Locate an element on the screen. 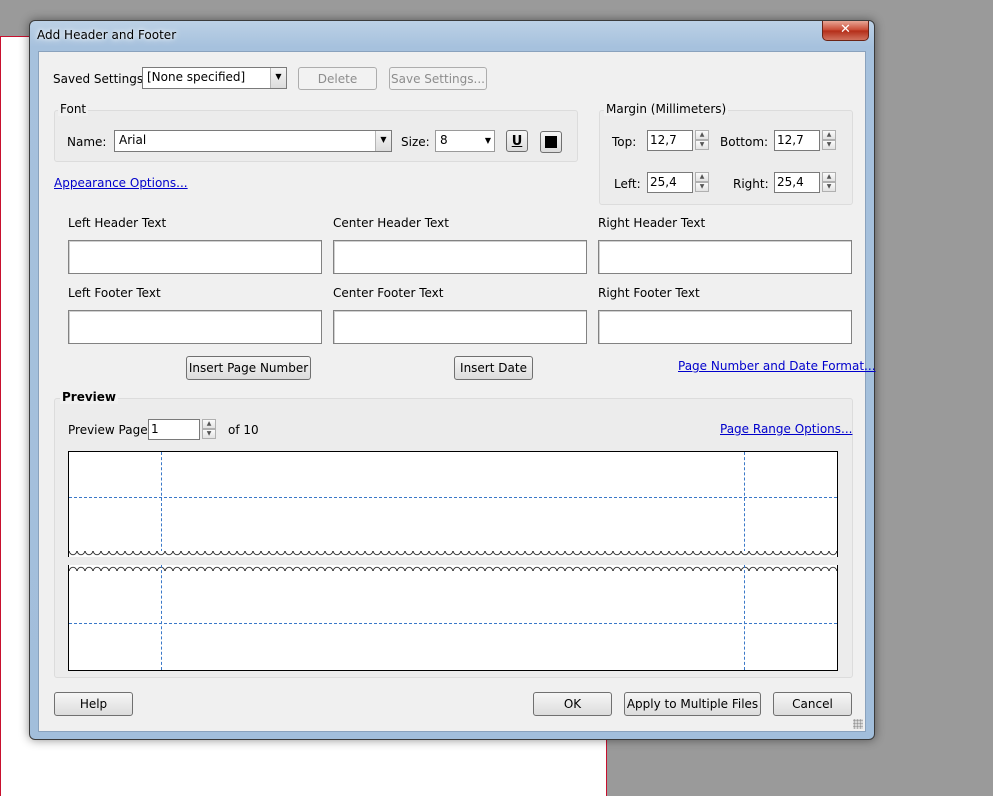  margin-group-title: Margin (Millimeters) is located at coordinates (666, 109).